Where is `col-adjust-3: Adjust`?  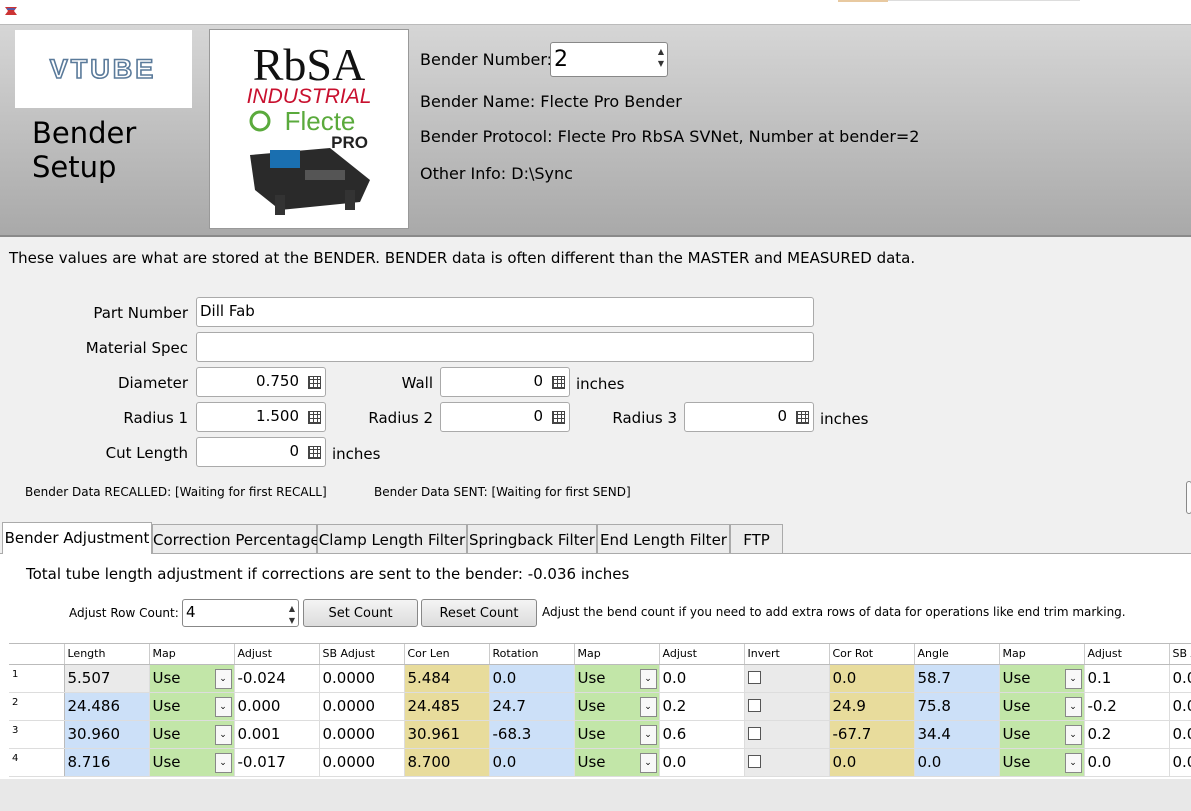
col-adjust-3: Adjust is located at coordinates (1127, 654).